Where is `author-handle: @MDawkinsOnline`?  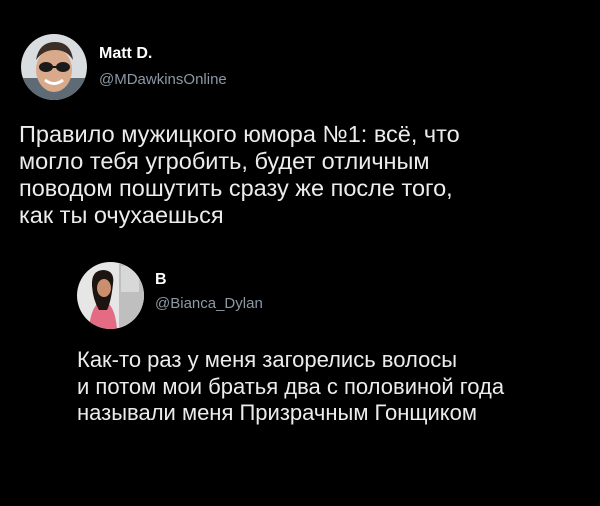
author-handle: @MDawkinsOnline is located at coordinates (163, 79).